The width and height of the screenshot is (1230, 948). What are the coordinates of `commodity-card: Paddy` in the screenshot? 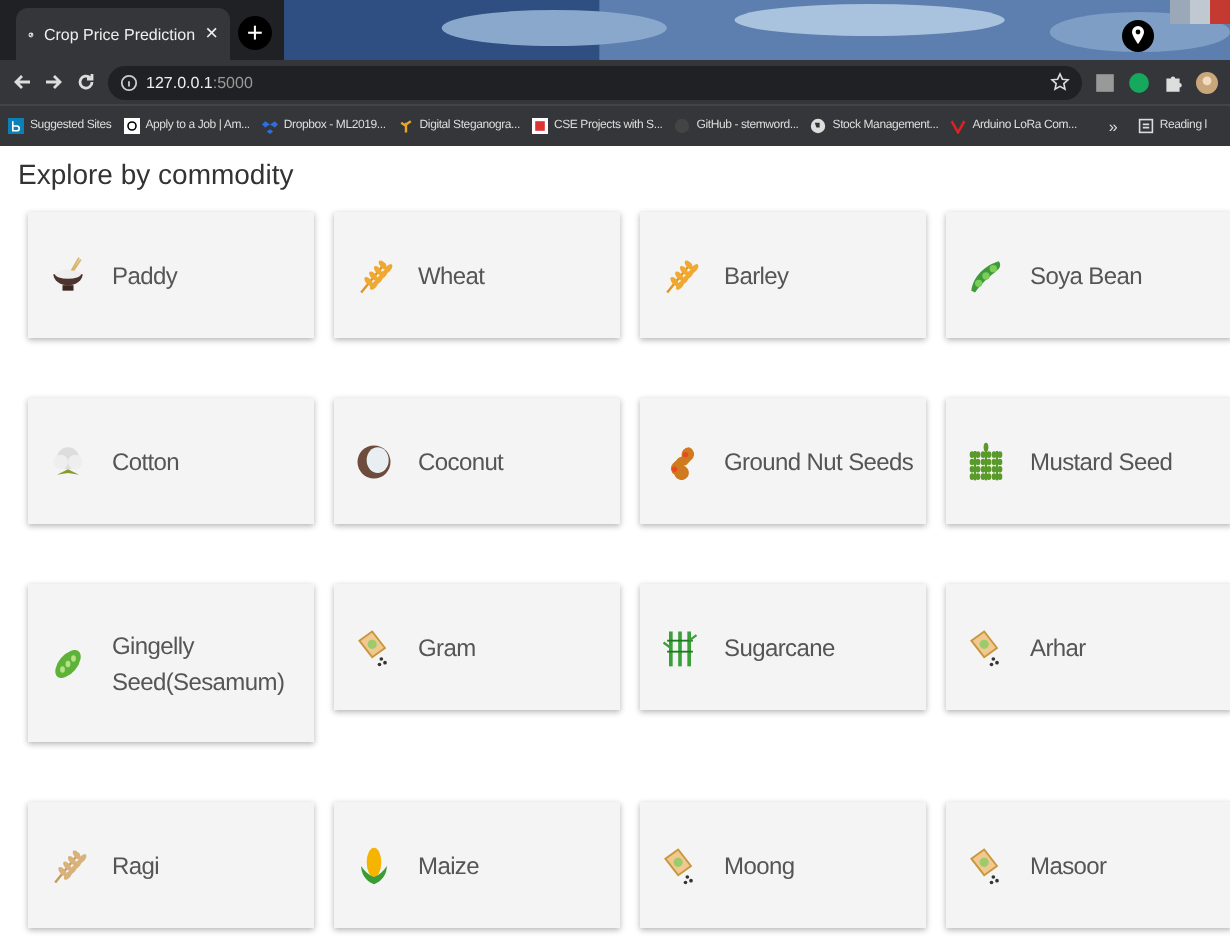 It's located at (171, 275).